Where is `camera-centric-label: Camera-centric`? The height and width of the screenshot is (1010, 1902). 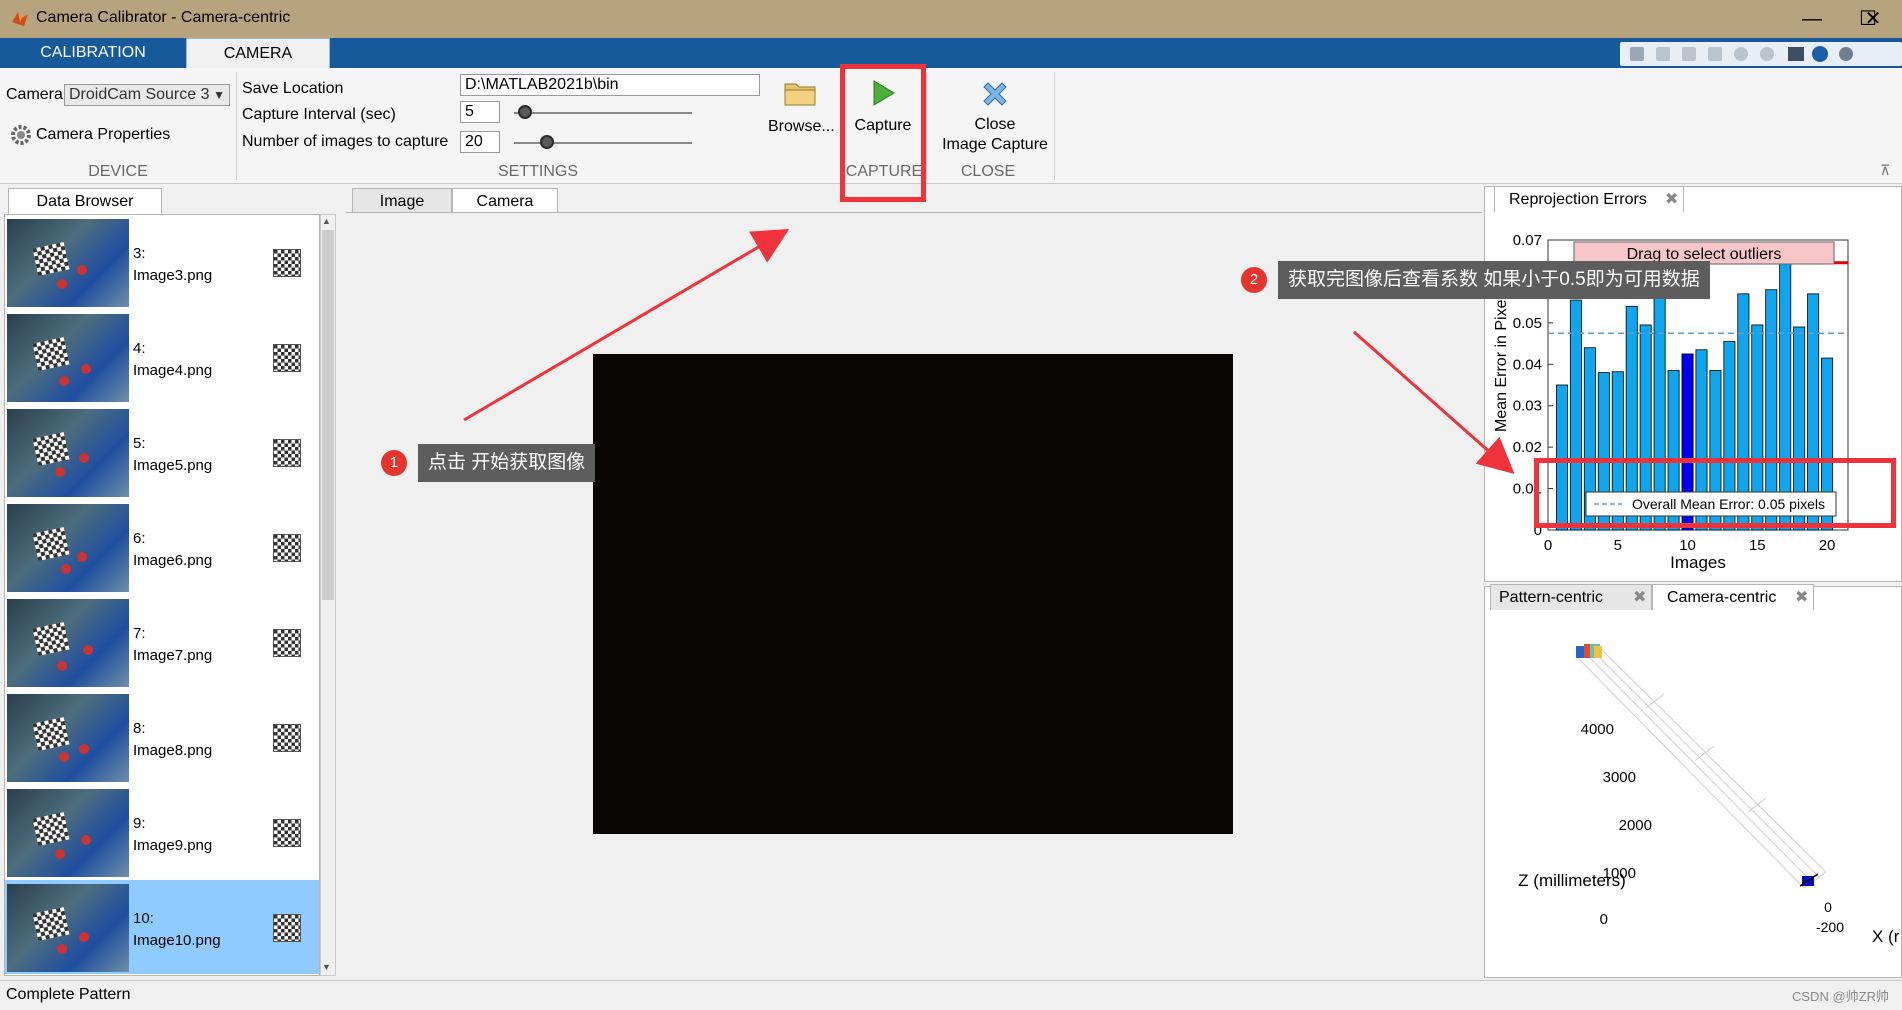
camera-centric-label: Camera-centric is located at coordinates (1722, 597).